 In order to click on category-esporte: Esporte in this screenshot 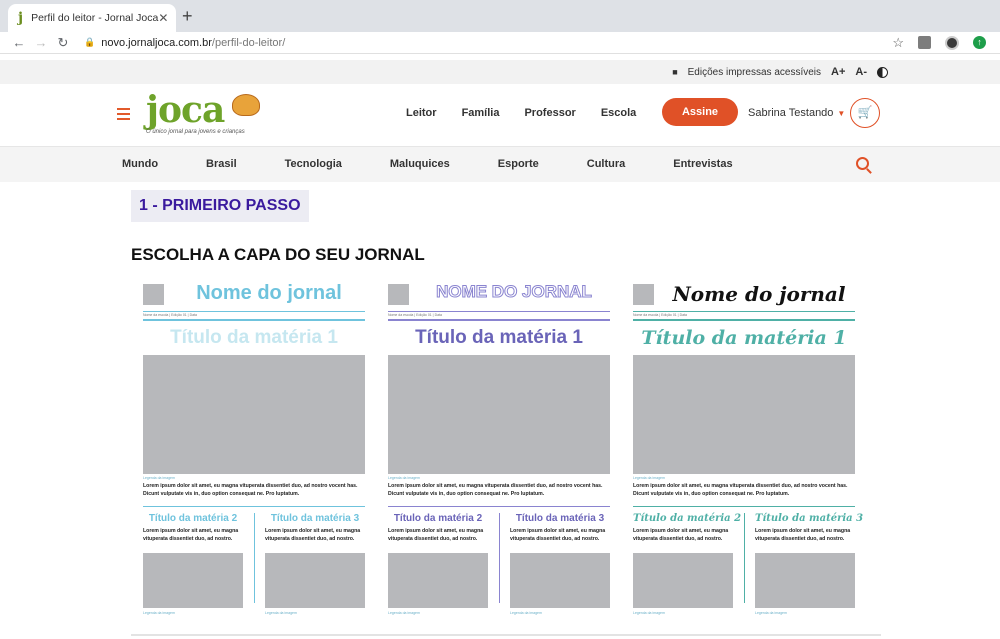, I will do `click(518, 164)`.